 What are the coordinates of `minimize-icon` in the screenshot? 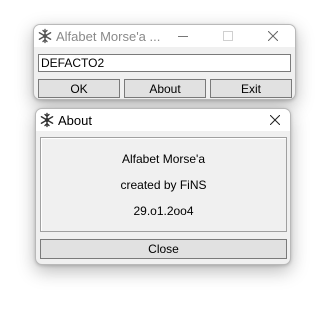 It's located at (182, 36).